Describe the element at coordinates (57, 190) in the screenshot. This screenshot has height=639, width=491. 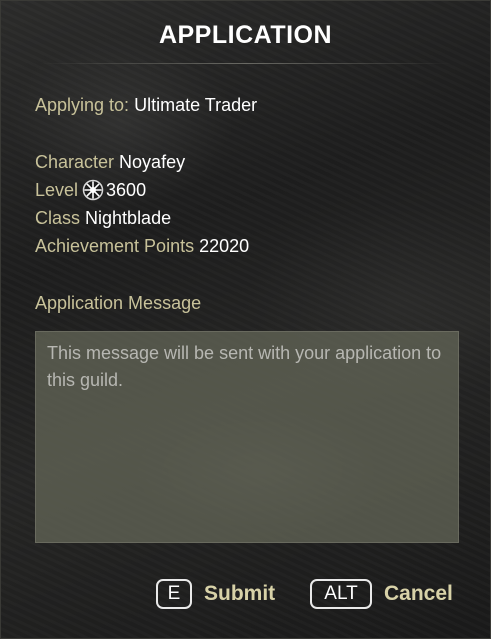
I see `level-label: Level` at that location.